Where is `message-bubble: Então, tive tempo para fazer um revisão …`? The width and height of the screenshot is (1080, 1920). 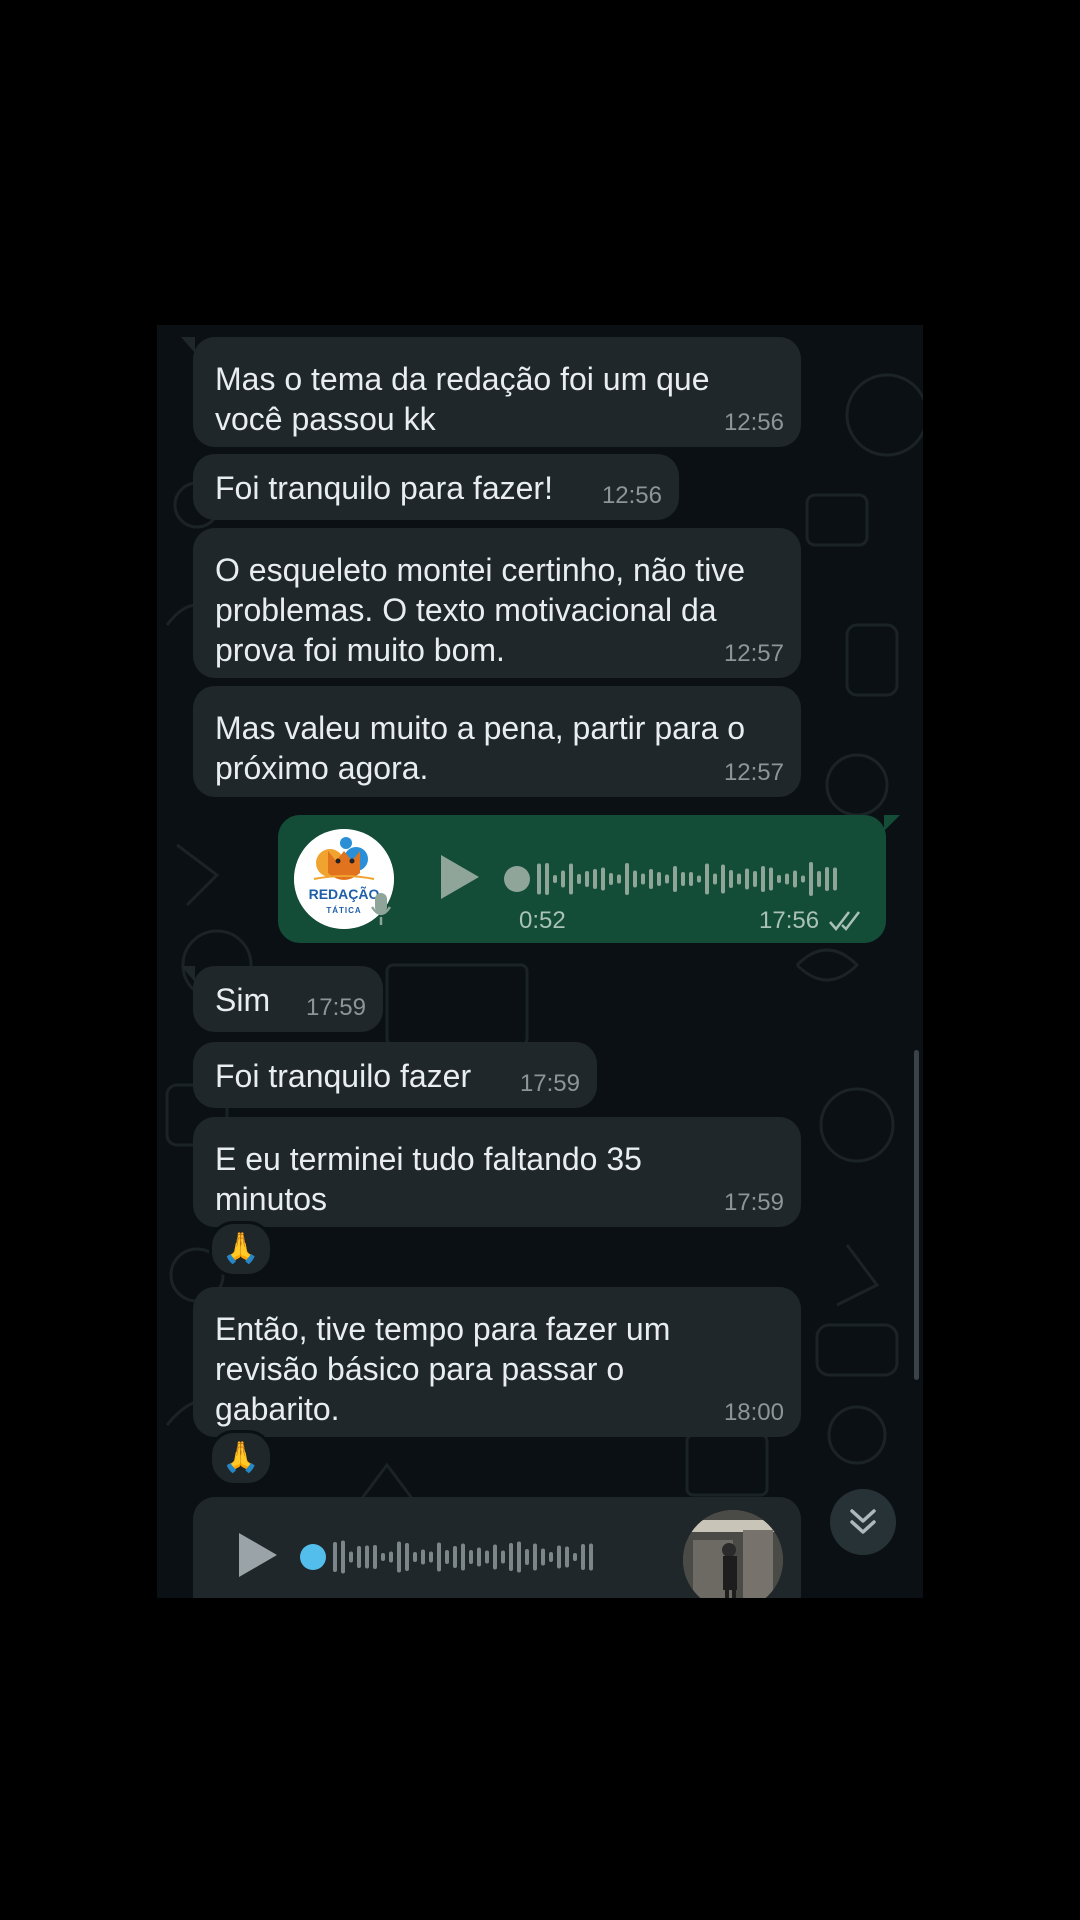
message-bubble: Então, tive tempo para fazer um revisão … is located at coordinates (497, 1362).